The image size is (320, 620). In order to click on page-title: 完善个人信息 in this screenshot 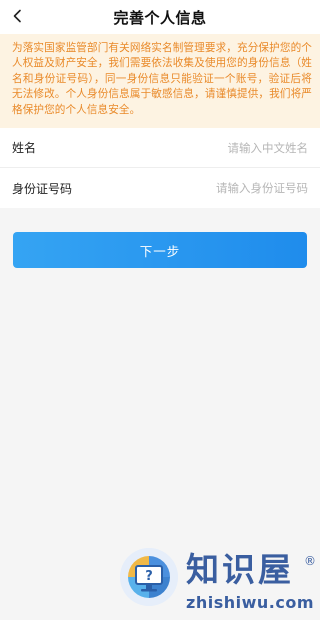, I will do `click(160, 17)`.